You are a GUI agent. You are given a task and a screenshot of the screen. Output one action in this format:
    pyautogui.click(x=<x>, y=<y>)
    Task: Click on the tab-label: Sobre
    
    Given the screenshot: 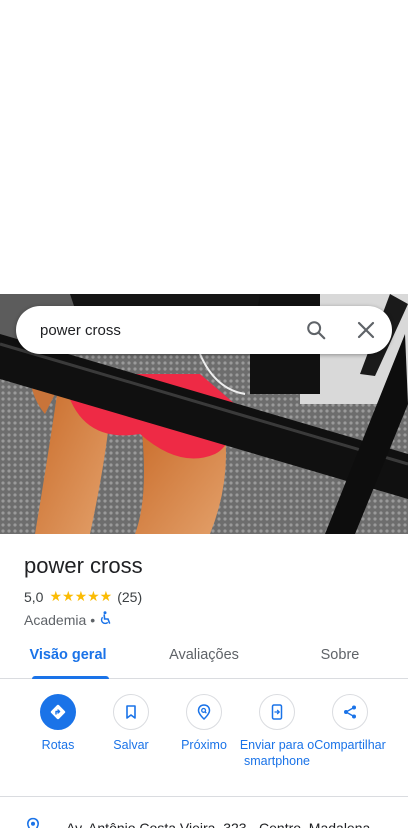 What is the action you would take?
    pyautogui.click(x=340, y=655)
    